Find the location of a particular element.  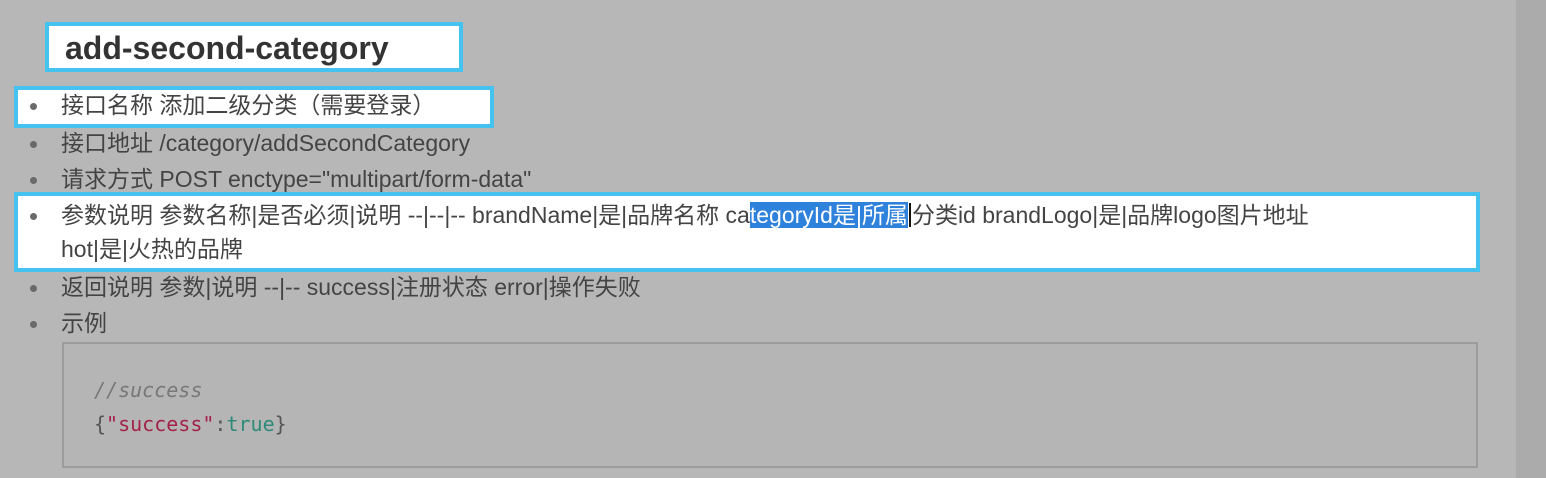

list-item-text: 请求方式 POST enctype="multipart/form-data" is located at coordinates (296, 179).